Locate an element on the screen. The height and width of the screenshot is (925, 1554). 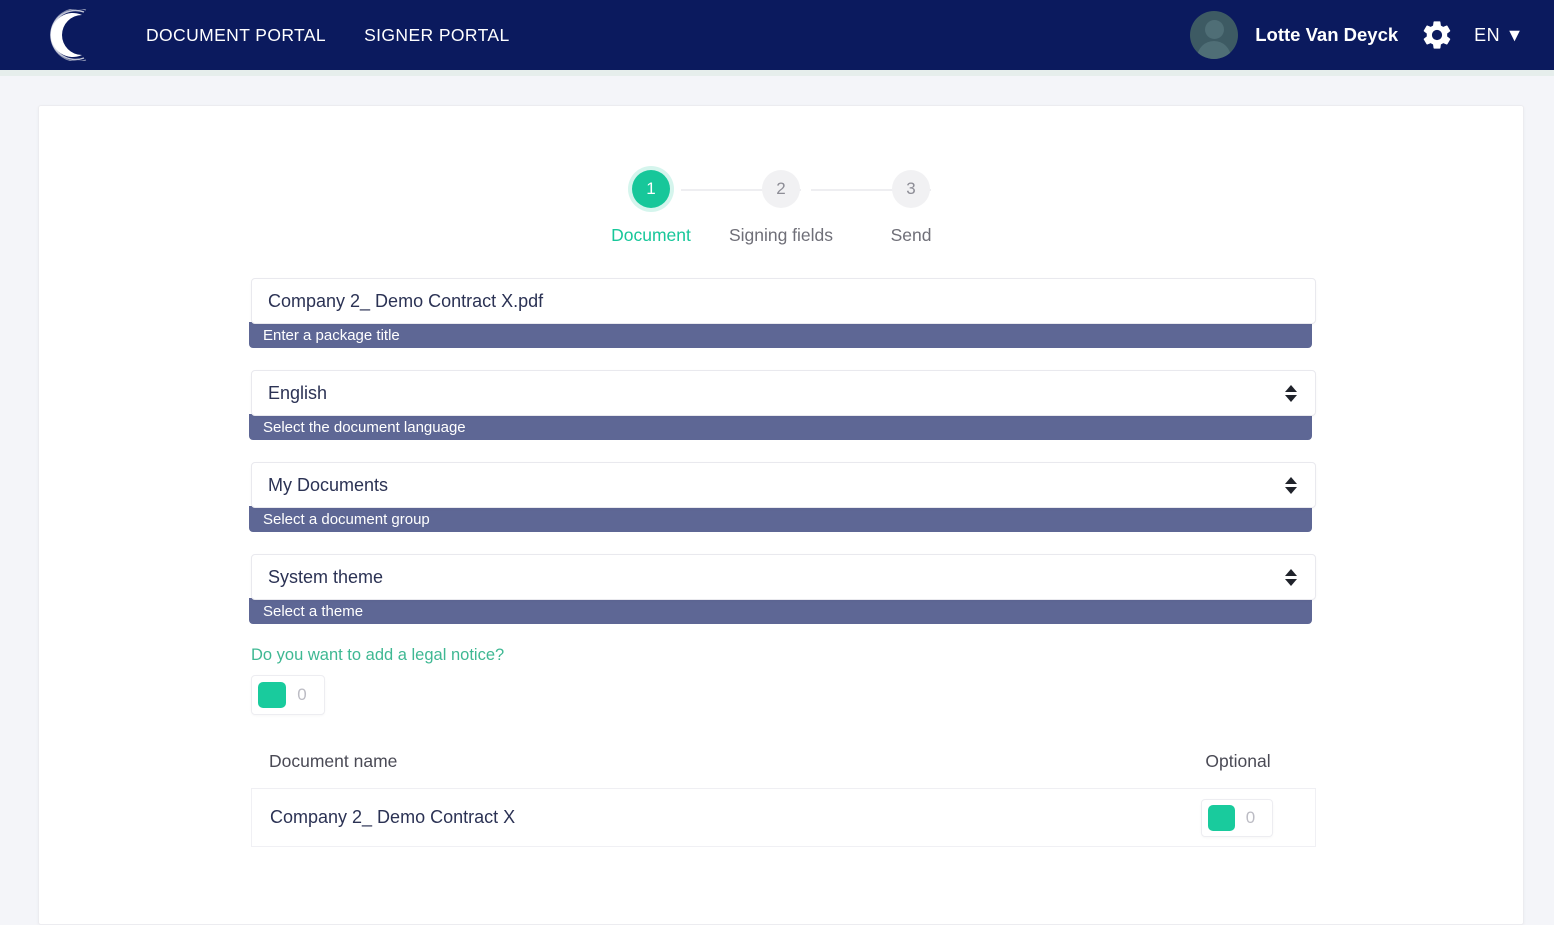
theme-select: System theme is located at coordinates (783, 577).